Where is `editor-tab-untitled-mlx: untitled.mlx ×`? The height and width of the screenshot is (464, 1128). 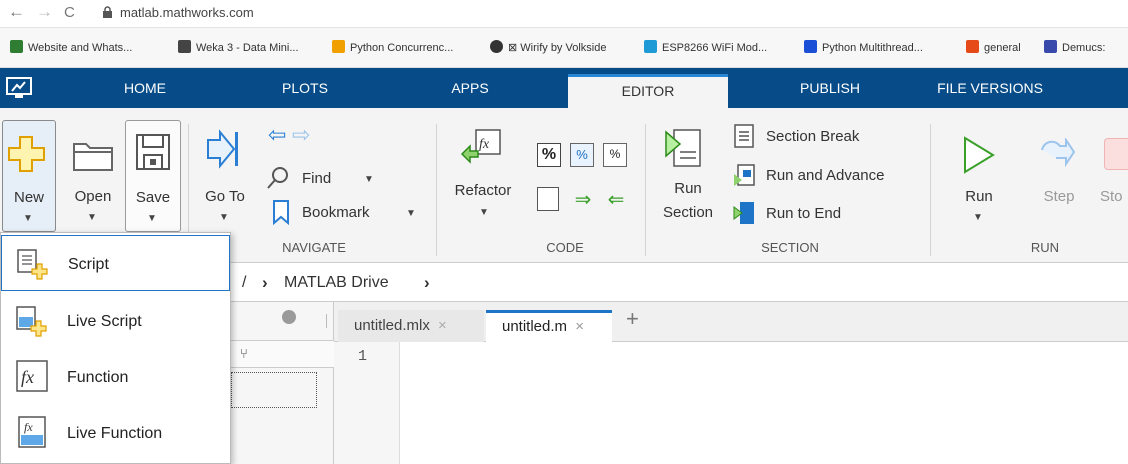 editor-tab-untitled-mlx: untitled.mlx × is located at coordinates (411, 326).